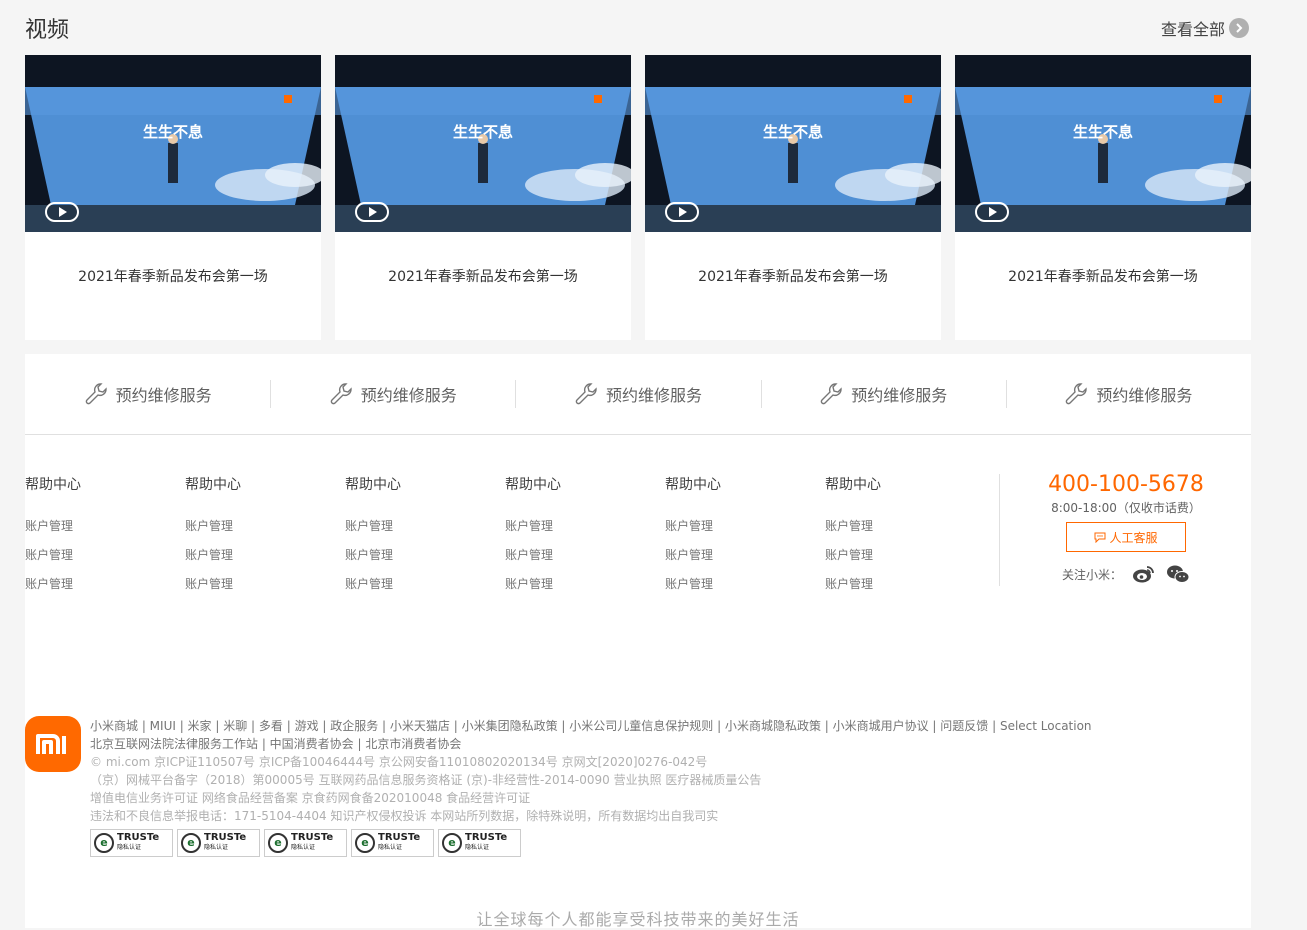 The height and width of the screenshot is (930, 1307). What do you see at coordinates (638, 919) in the screenshot?
I see `slogan: 让全球每个人都能享受科技带来的美好生活` at bounding box center [638, 919].